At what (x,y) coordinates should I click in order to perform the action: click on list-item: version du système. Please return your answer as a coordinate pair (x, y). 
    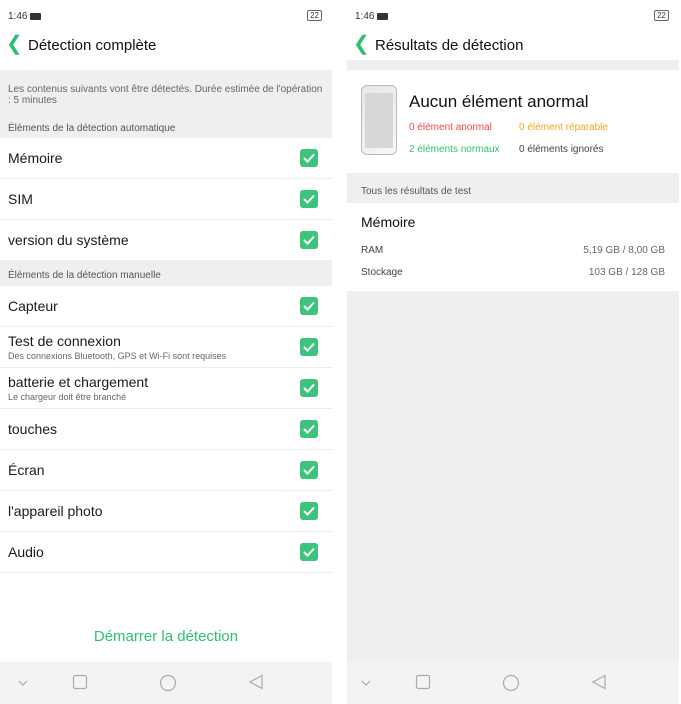
    Looking at the image, I should click on (166, 240).